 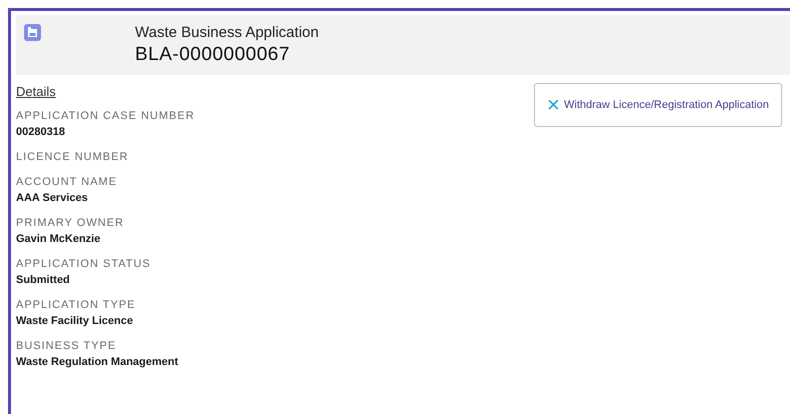 What do you see at coordinates (43, 280) in the screenshot?
I see `field-value: Submitted` at bounding box center [43, 280].